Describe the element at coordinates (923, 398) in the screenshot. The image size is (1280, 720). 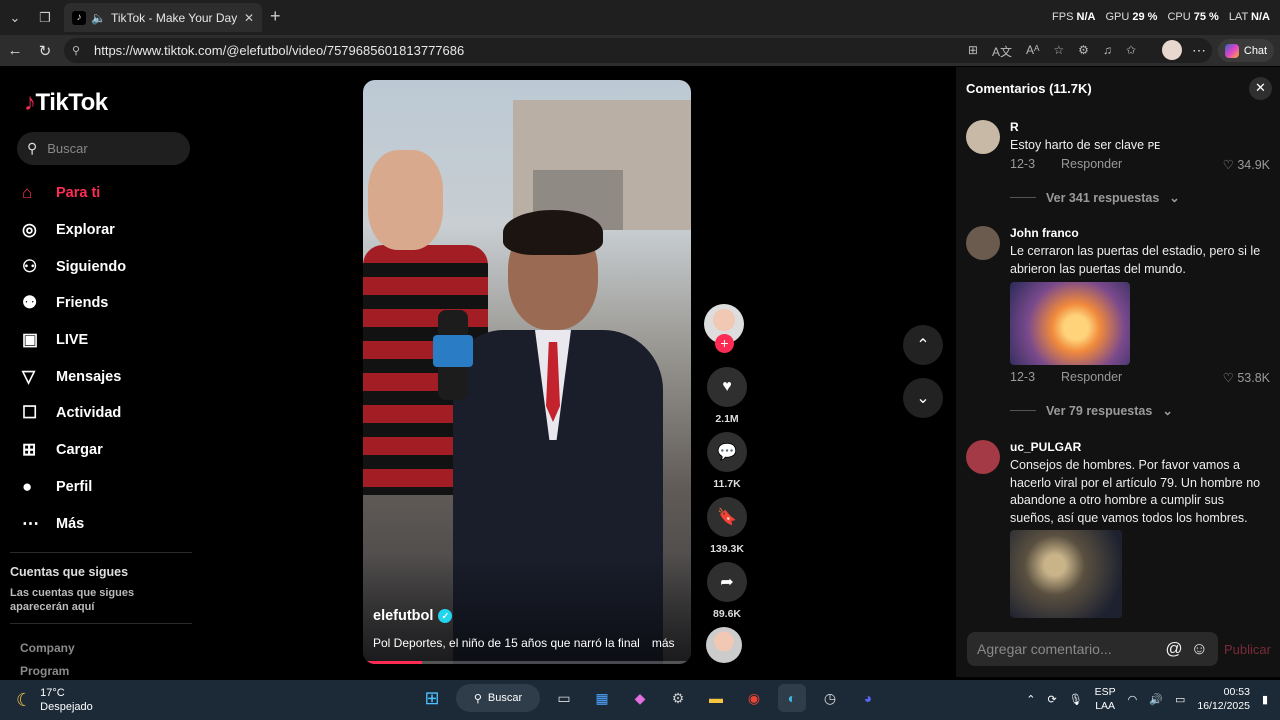
I see `next-video-button: ⌄` at that location.